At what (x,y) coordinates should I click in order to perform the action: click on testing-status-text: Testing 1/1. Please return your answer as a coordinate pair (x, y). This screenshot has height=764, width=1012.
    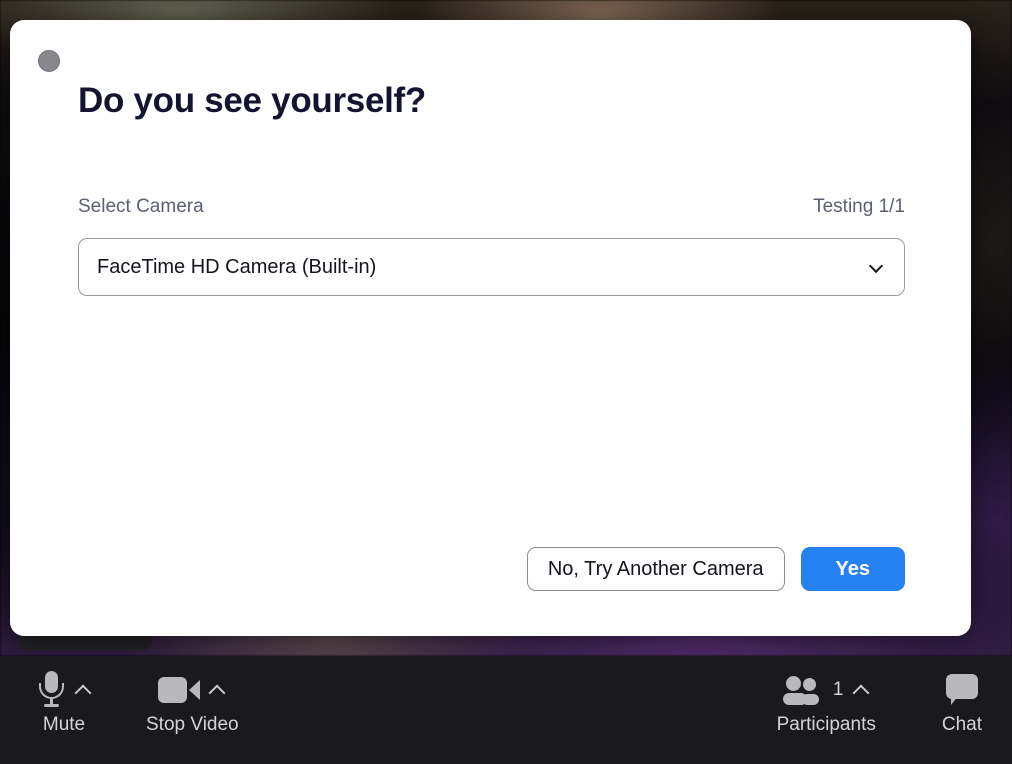
    Looking at the image, I should click on (859, 206).